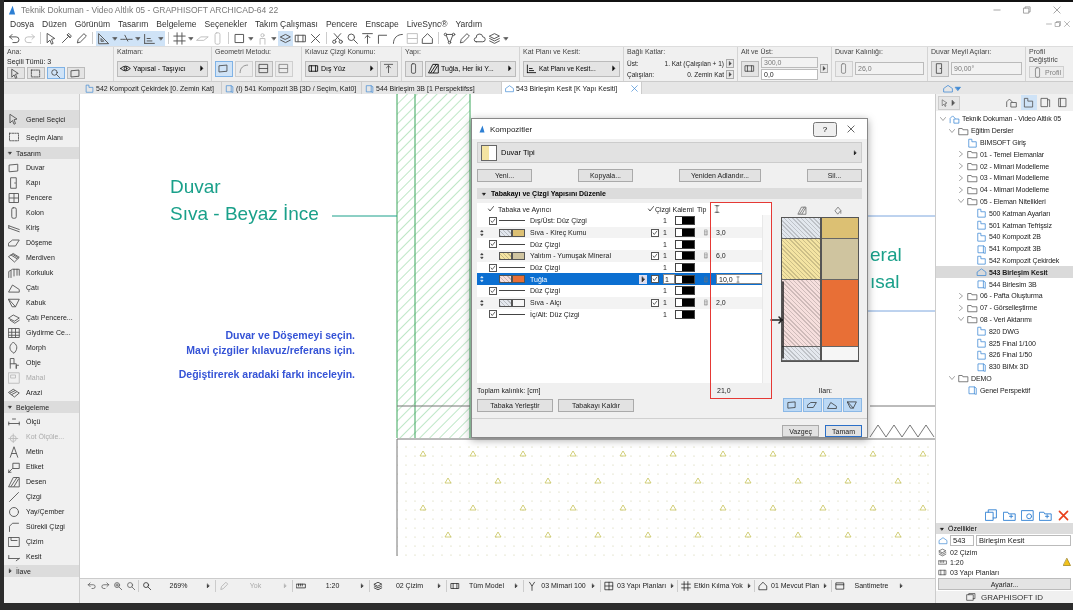 This screenshot has height=610, width=1073. I want to click on drawing-label: eral, so click(886, 255).